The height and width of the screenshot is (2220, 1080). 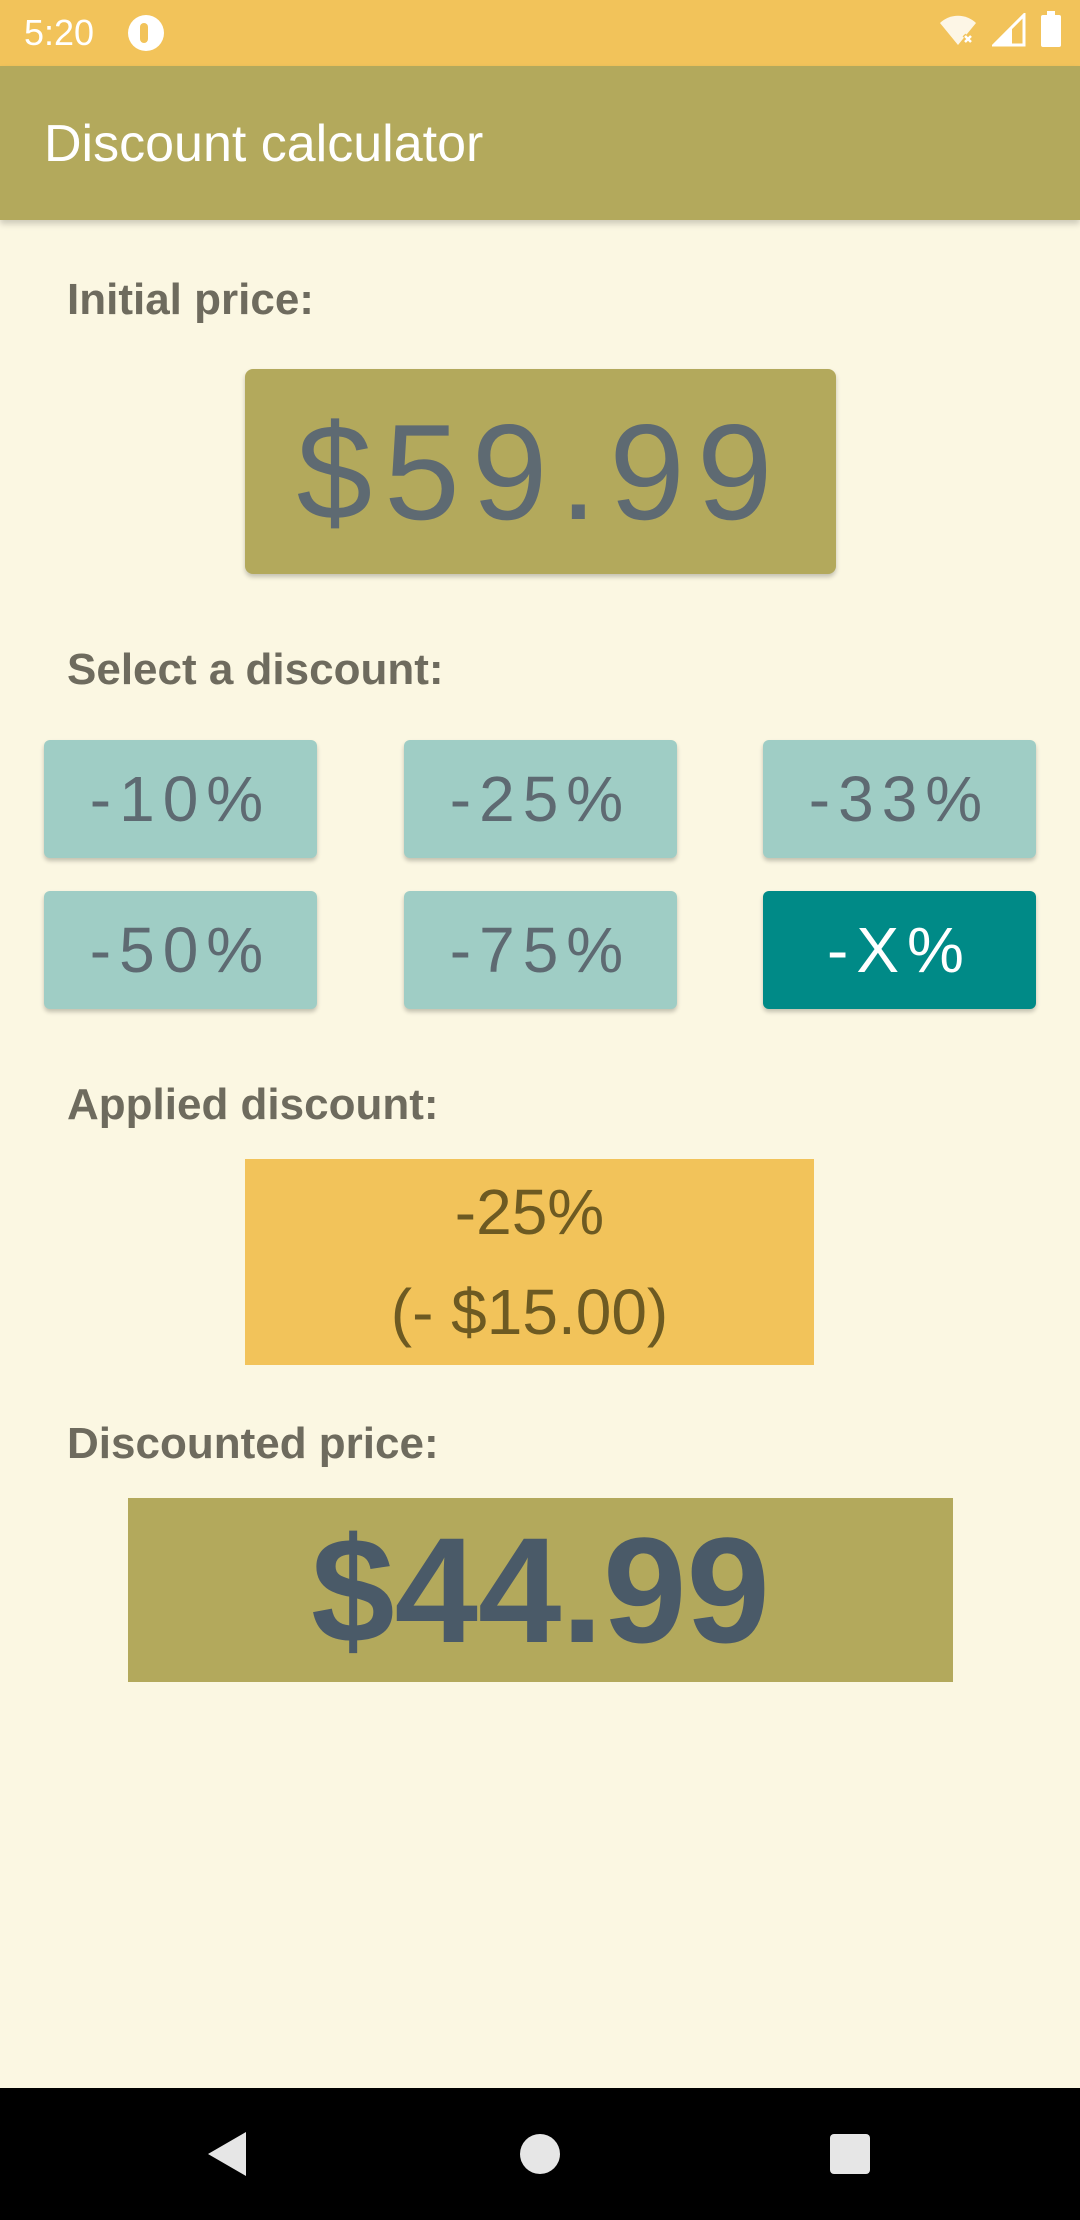 I want to click on discounted-price-label: Discounted price:, so click(x=253, y=1443).